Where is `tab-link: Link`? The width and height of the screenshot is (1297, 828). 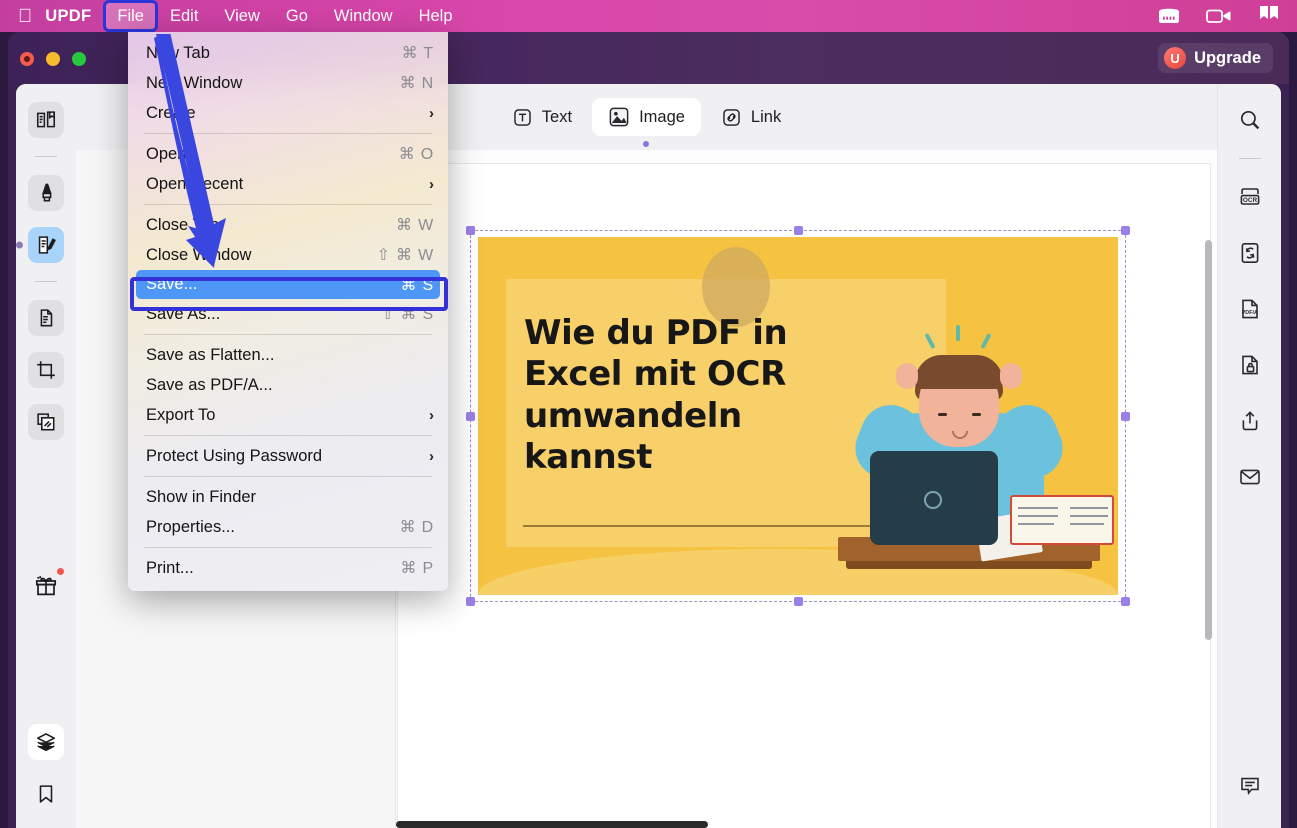
tab-link: Link is located at coordinates (751, 117).